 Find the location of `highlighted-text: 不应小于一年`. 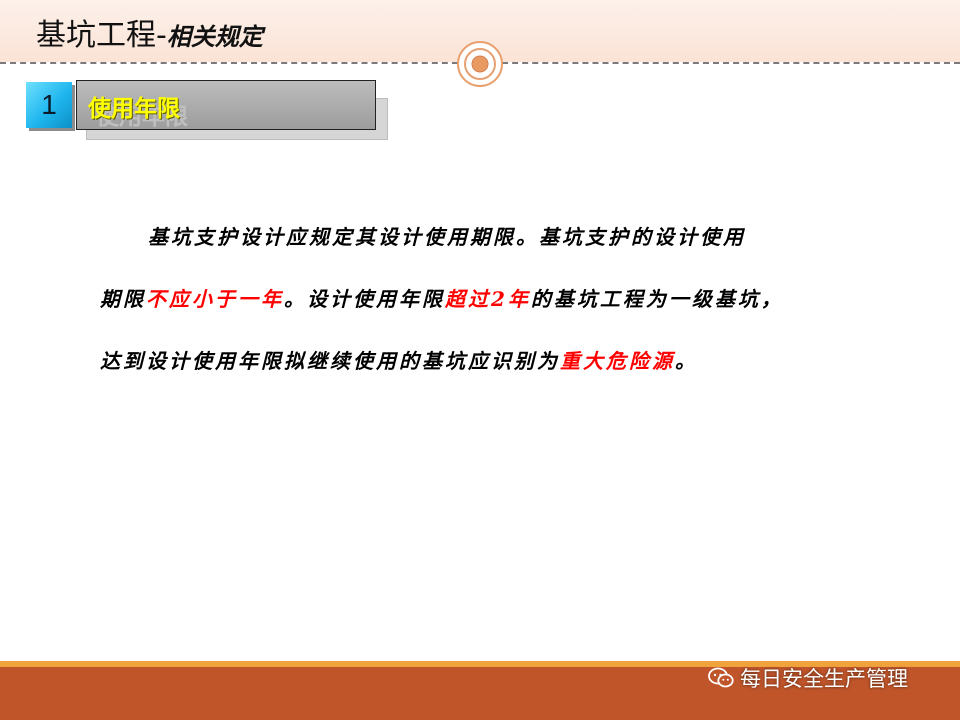

highlighted-text: 不应小于一年 is located at coordinates (215, 299).